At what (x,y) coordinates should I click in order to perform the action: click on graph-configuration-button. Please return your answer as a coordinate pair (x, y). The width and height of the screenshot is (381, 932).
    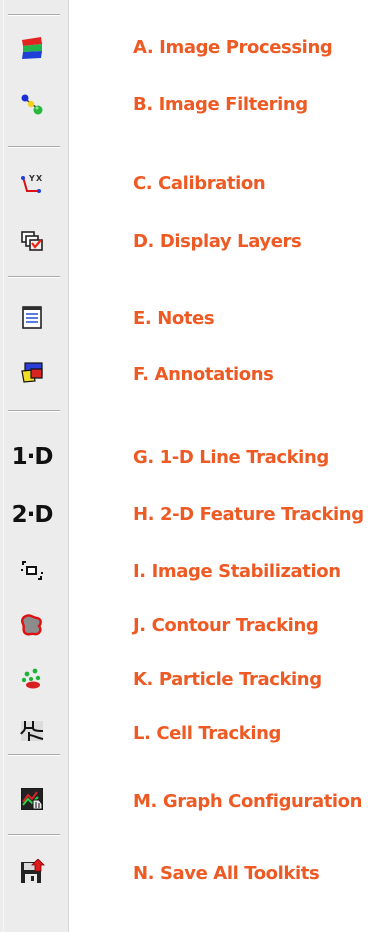
    Looking at the image, I should click on (32, 799).